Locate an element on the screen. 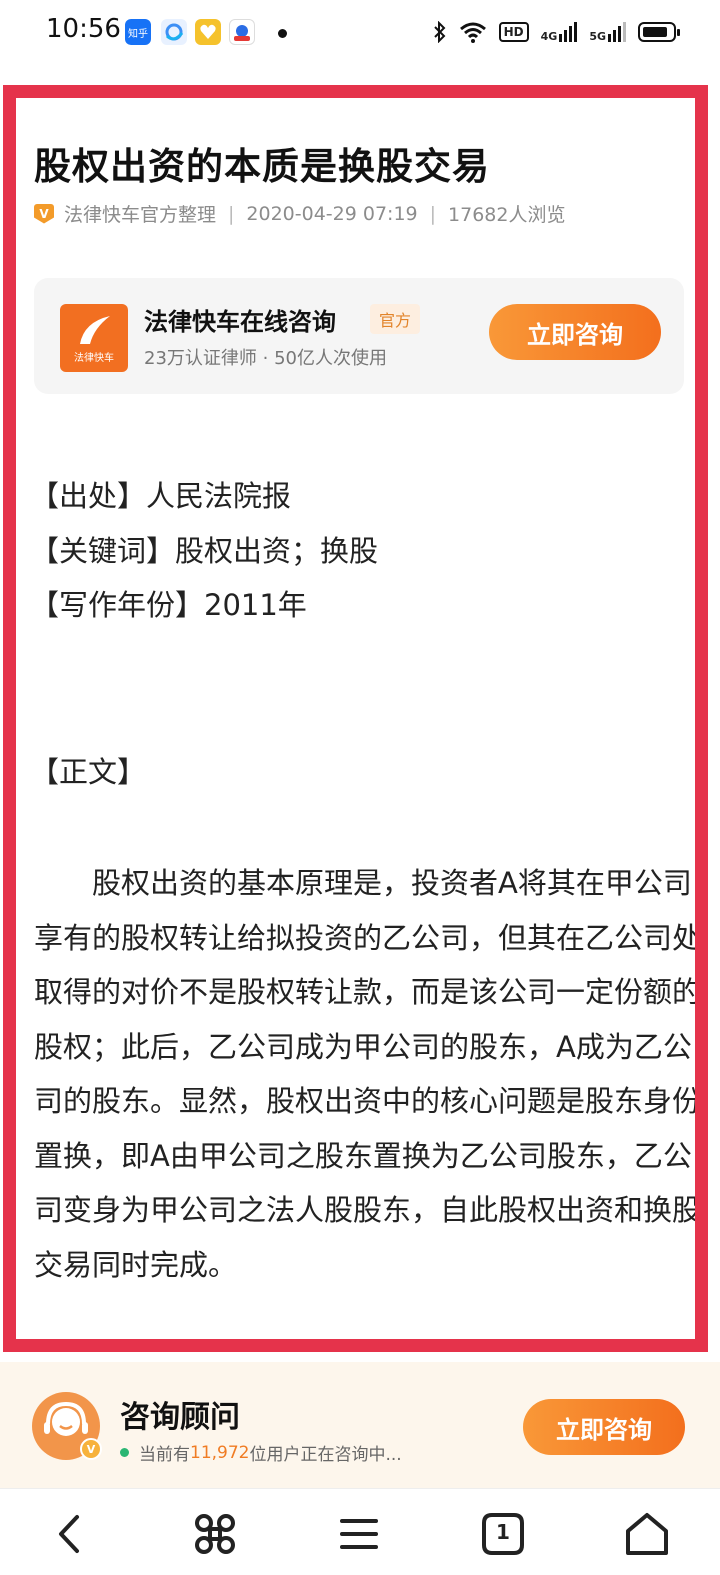 The height and width of the screenshot is (1575, 720). browser-nav-bar: 1 is located at coordinates (360, 1531).